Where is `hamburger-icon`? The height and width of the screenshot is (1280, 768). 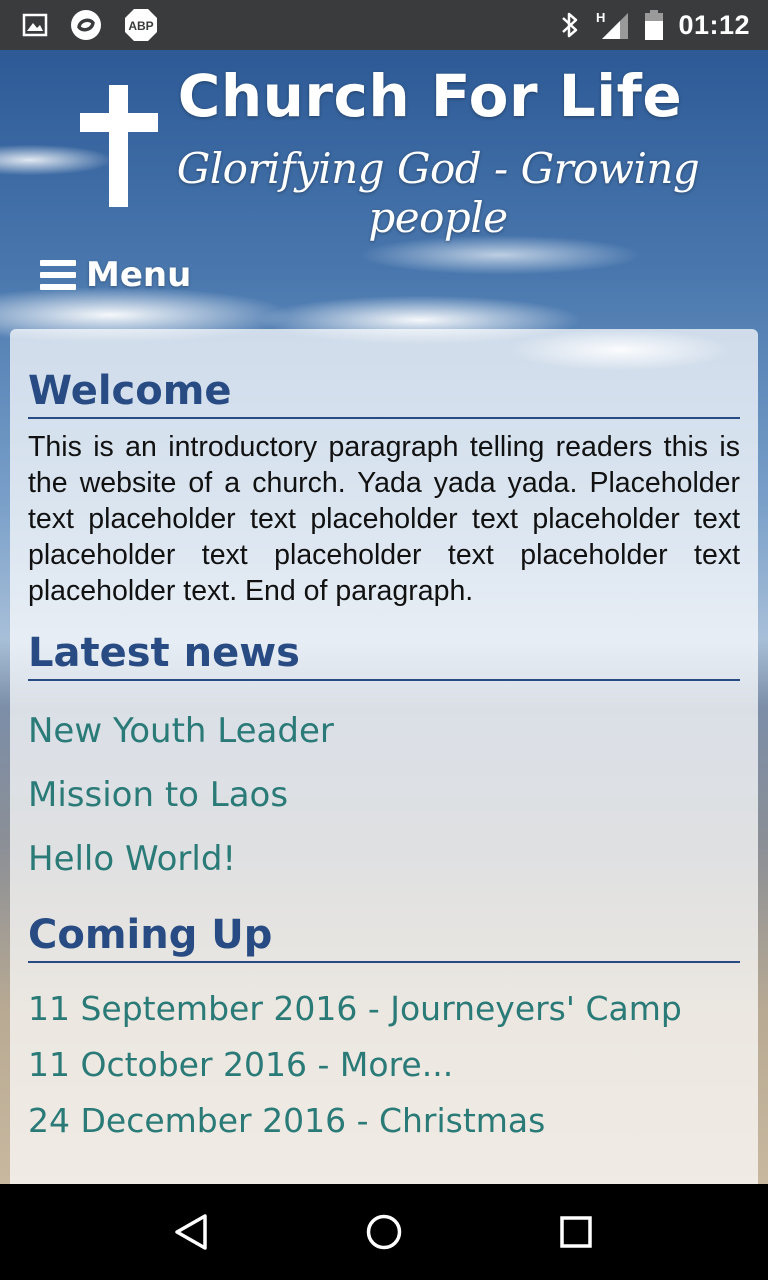 hamburger-icon is located at coordinates (58, 275).